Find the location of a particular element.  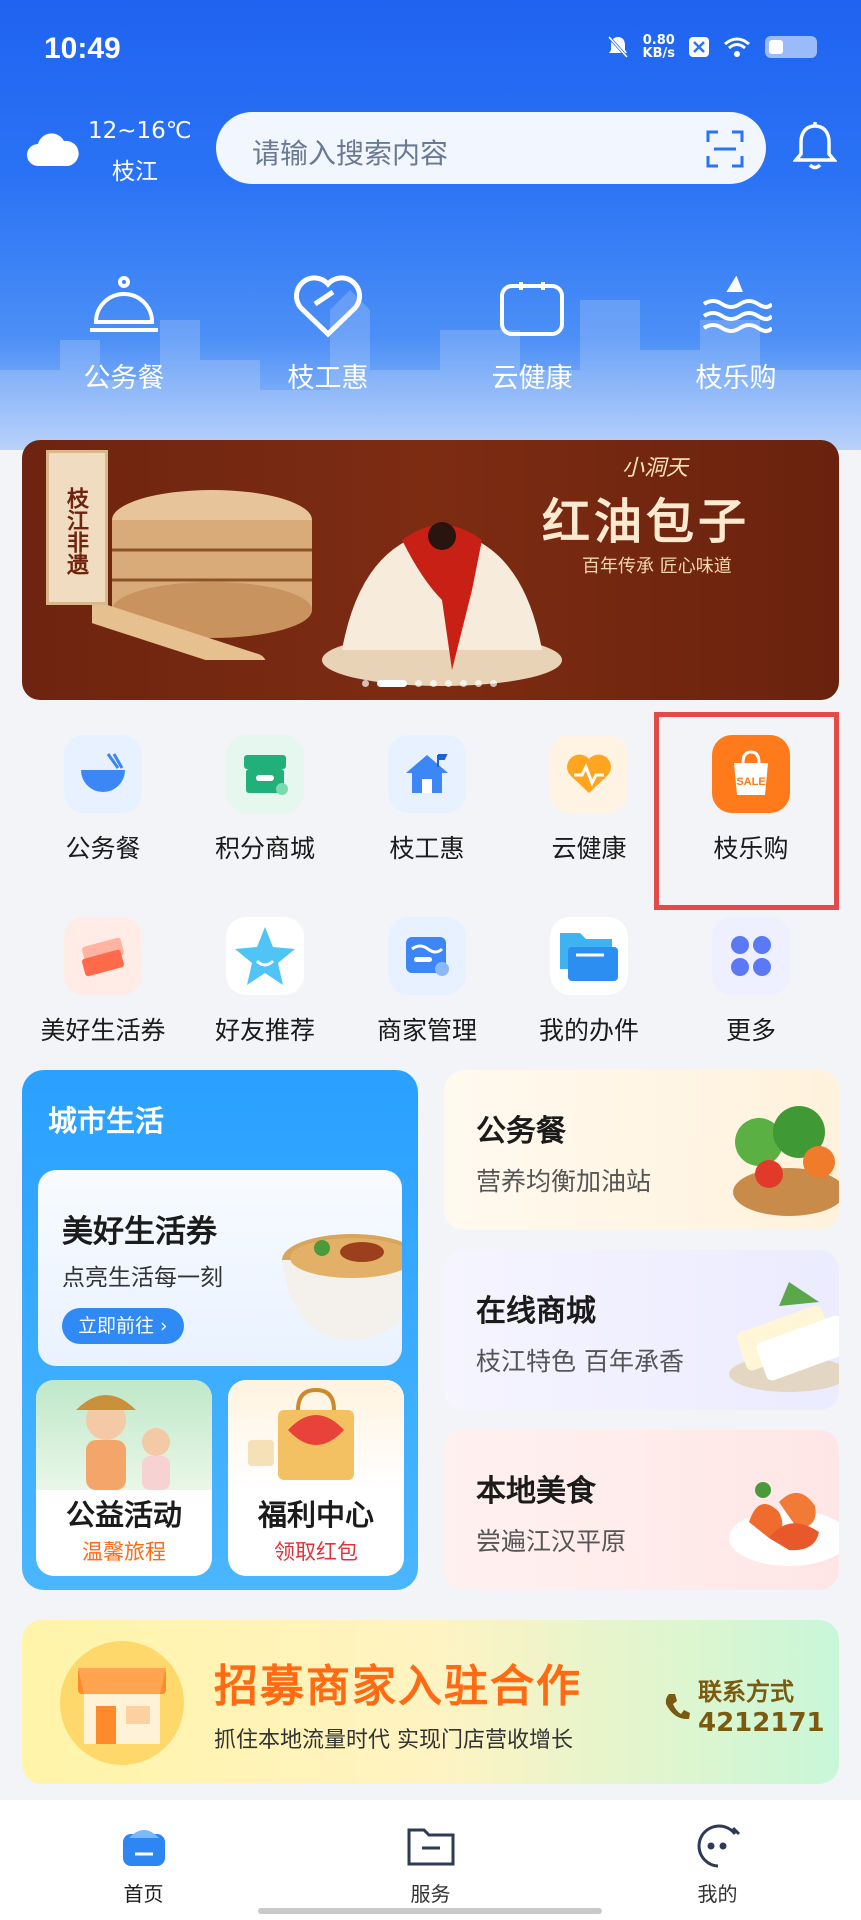

top-nav-zhigonghui: 枝工惠 is located at coordinates (328, 331).